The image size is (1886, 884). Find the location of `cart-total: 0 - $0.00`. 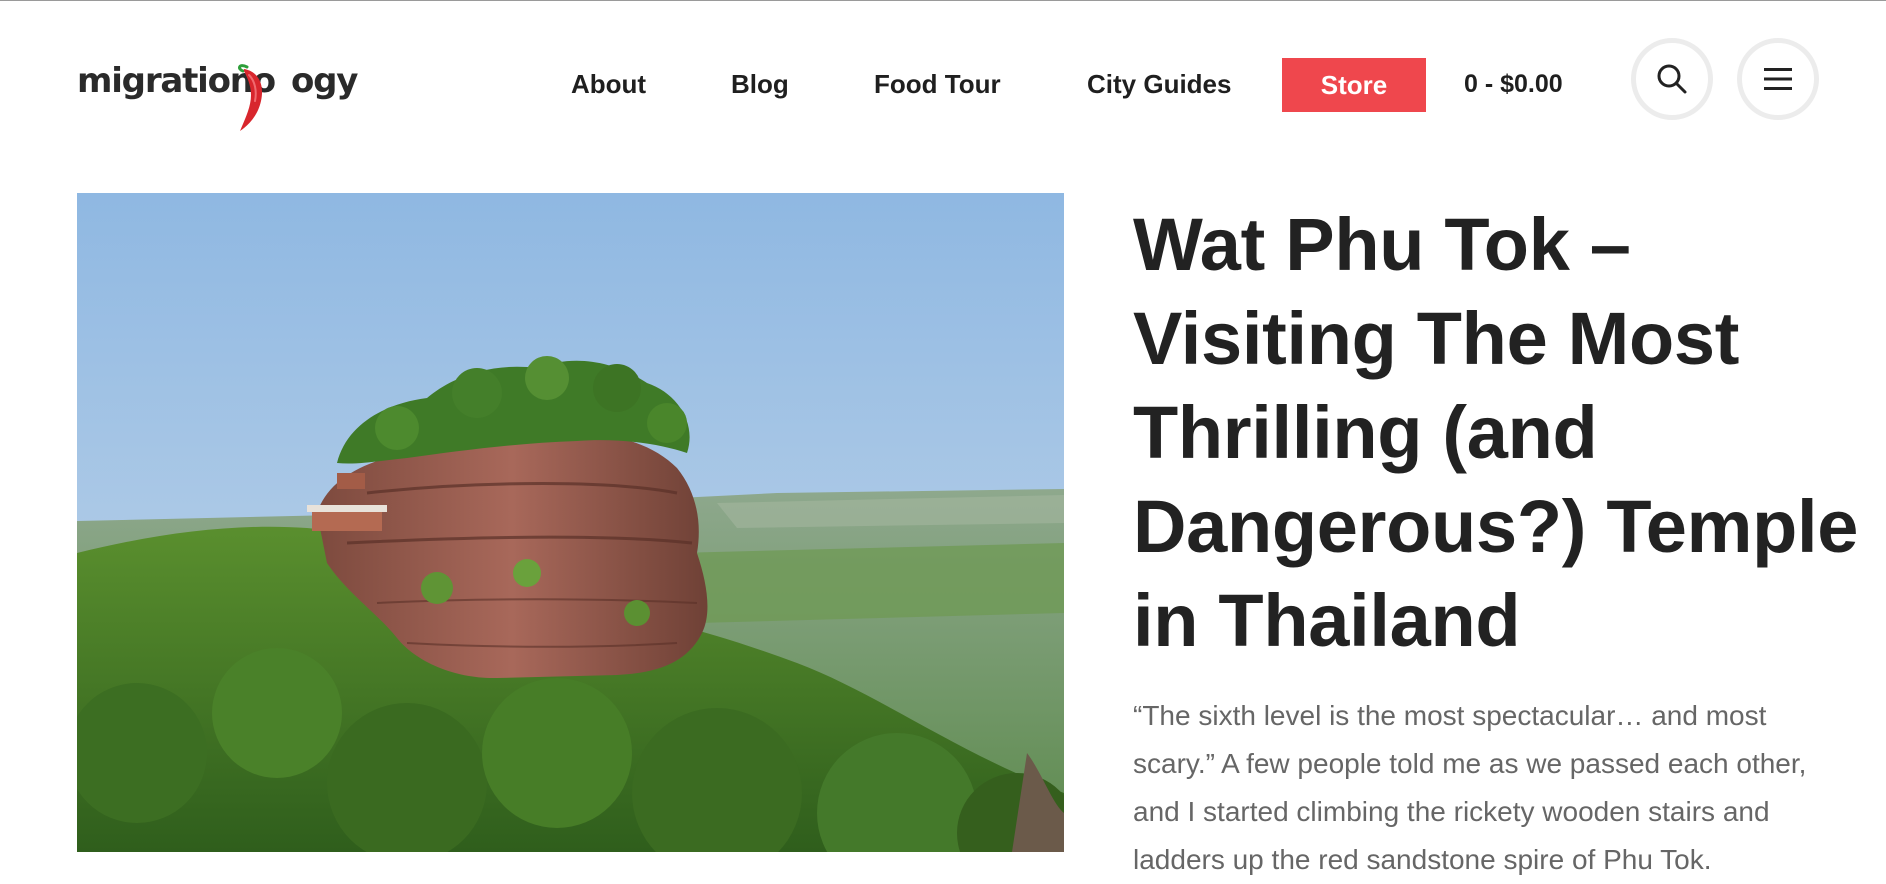

cart-total: 0 - $0.00 is located at coordinates (1513, 84).